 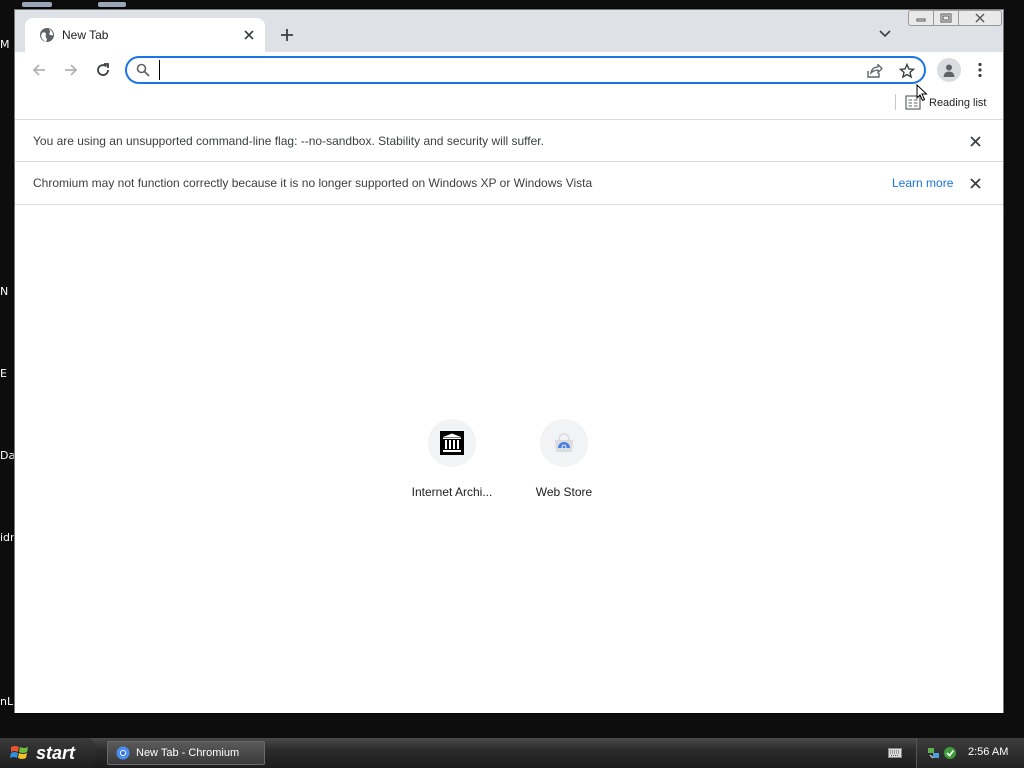 I want to click on windows-logo-icon, so click(x=19, y=752).